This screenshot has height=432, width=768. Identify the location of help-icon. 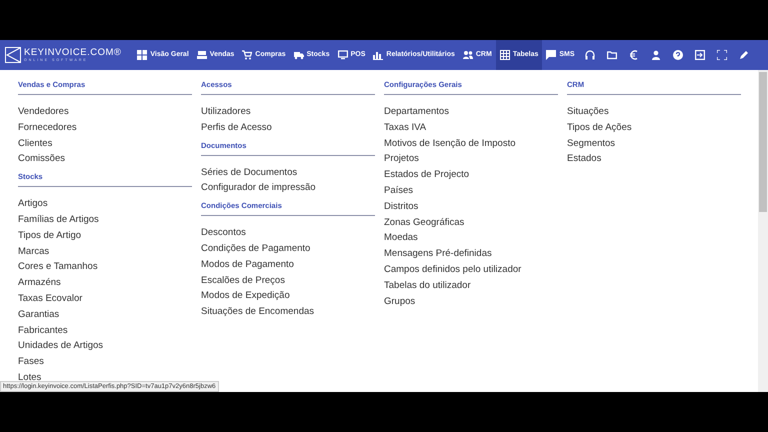
(677, 55).